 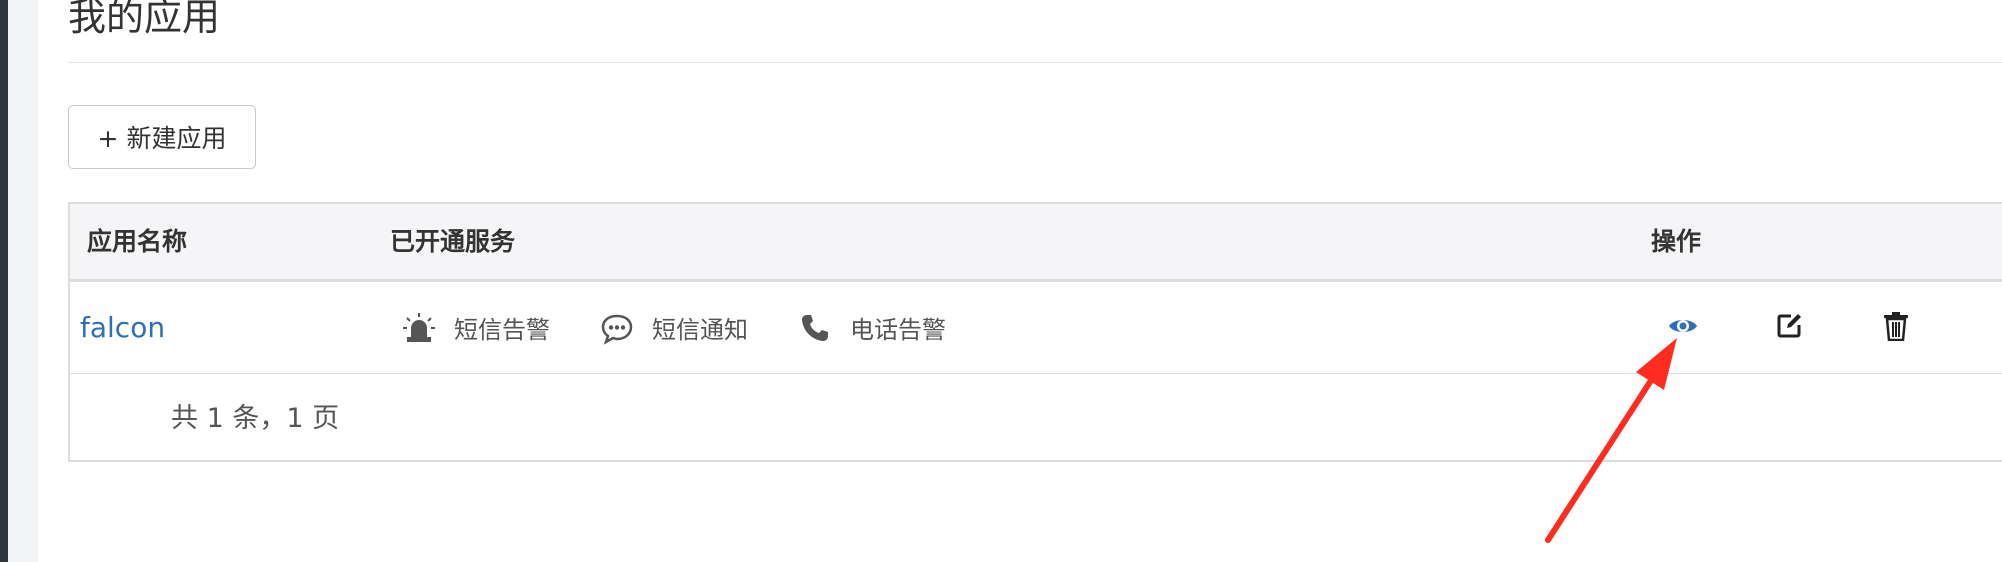 I want to click on service-sms-alert: 短信告警, so click(x=476, y=327).